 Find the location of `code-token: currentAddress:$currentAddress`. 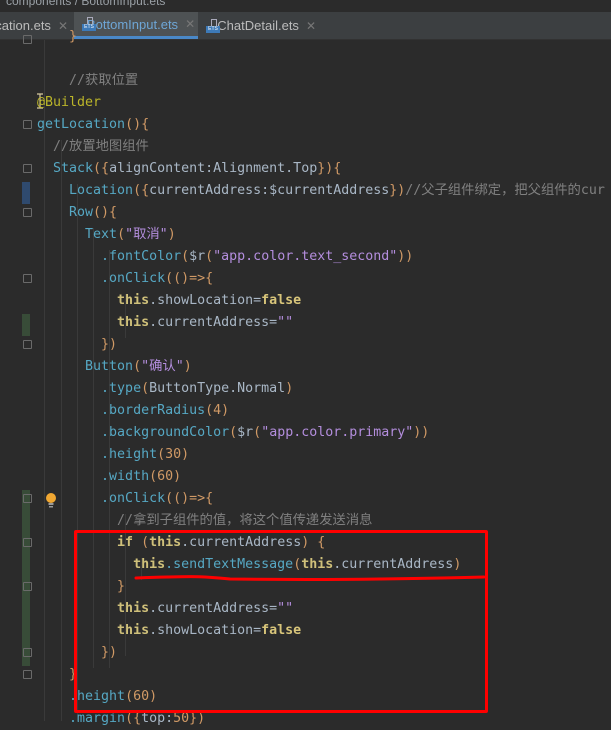

code-token: currentAddress:$currentAddress is located at coordinates (269, 190).